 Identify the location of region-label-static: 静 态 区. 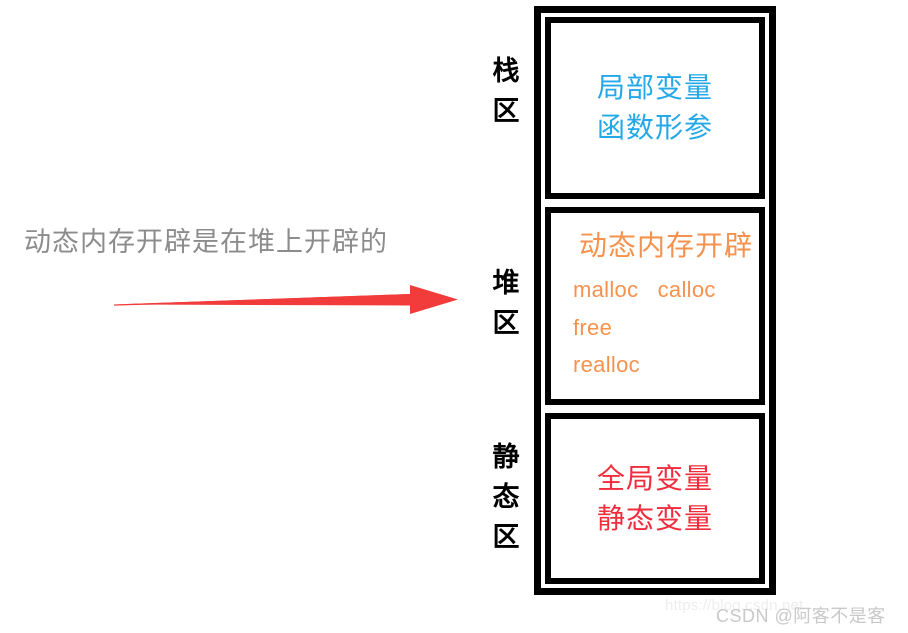
(506, 498).